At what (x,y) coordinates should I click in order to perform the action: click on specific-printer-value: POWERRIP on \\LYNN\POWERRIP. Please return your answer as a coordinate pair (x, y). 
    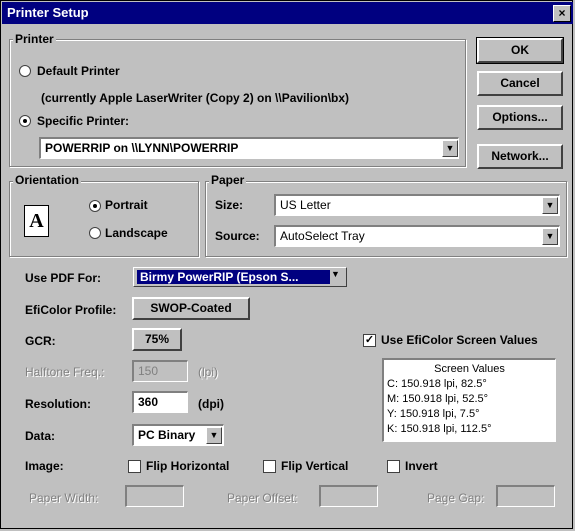
    Looking at the image, I should click on (142, 148).